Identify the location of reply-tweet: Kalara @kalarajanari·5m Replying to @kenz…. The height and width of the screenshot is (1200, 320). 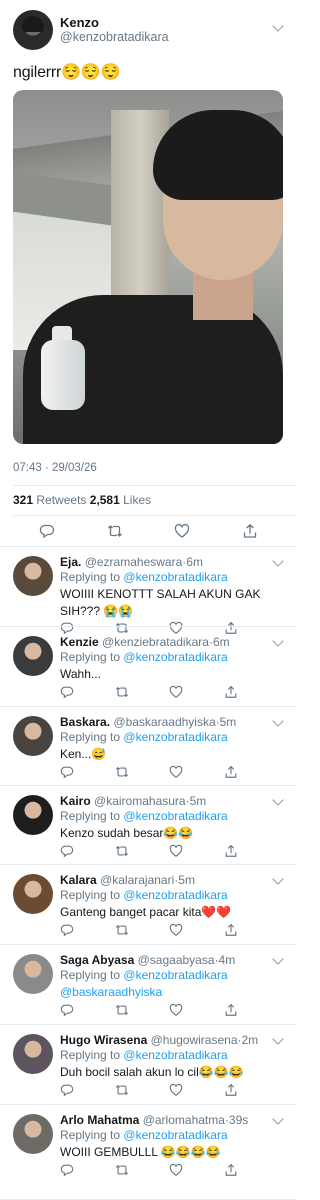
(148, 905).